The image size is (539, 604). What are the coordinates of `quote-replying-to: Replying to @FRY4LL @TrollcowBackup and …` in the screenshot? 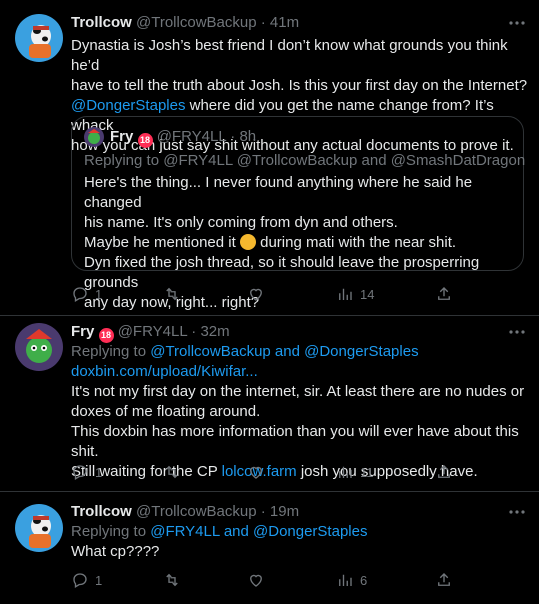 It's located at (305, 160).